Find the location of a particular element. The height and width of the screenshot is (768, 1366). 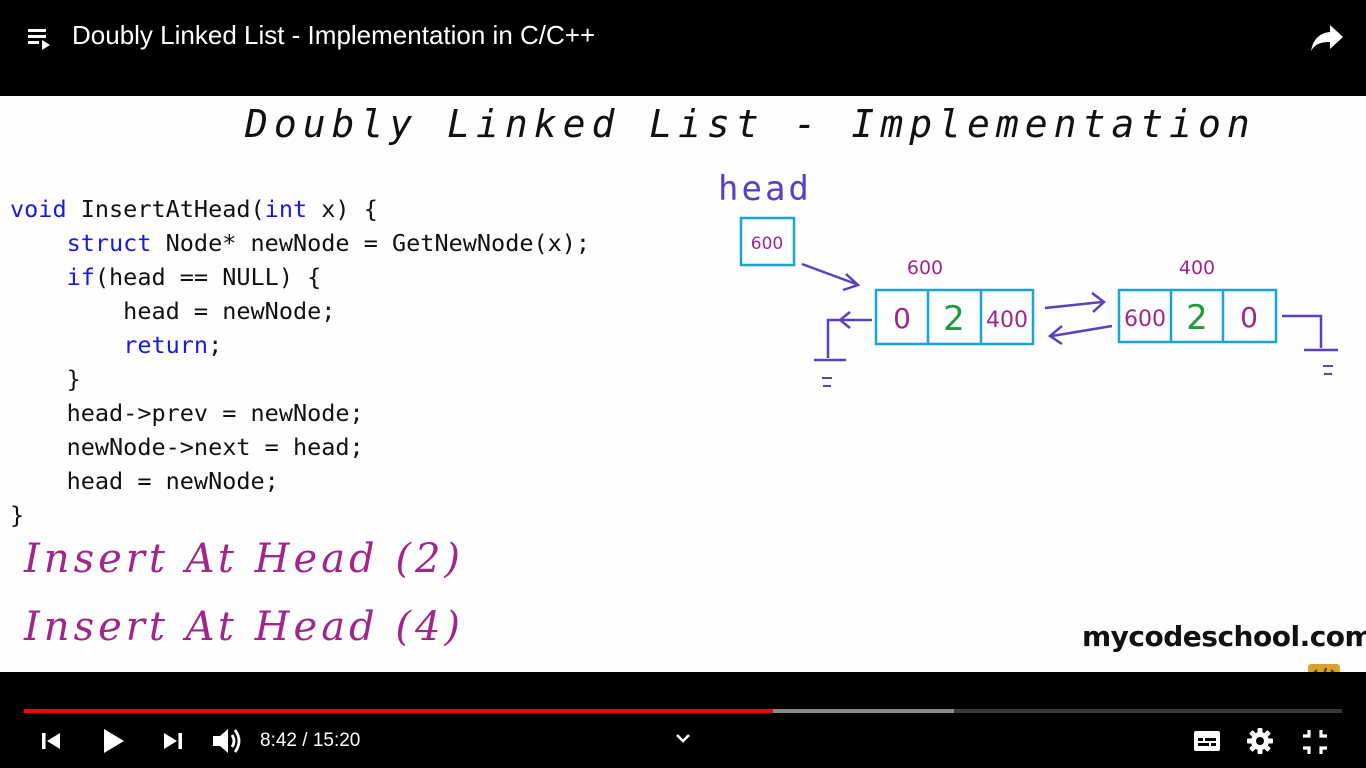

code-line: if(head == NULL) { is located at coordinates (194, 277).